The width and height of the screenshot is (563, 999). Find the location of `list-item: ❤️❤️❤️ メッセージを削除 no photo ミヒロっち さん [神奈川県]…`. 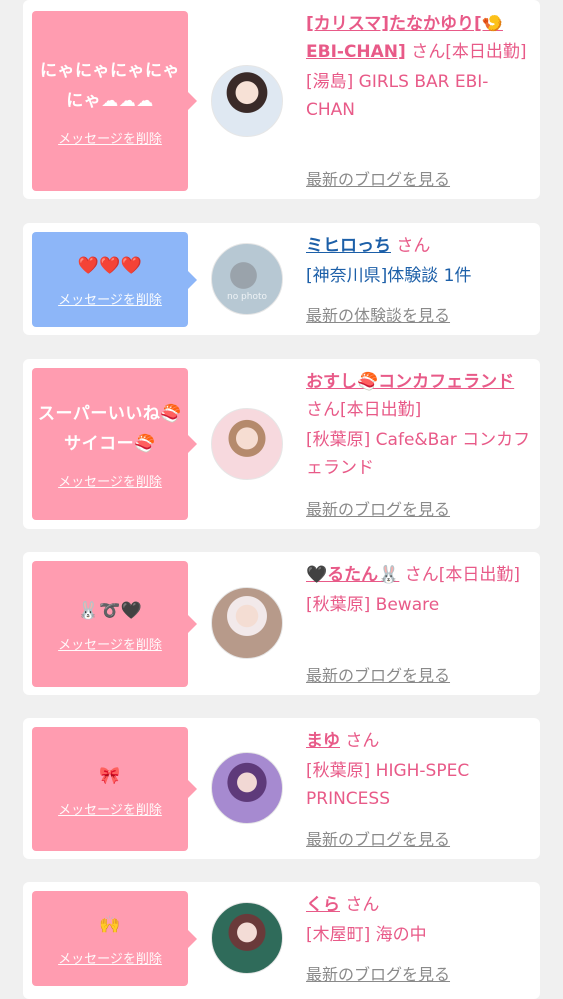

list-item: ❤️❤️❤️ メッセージを削除 no photo ミヒロっち さん [神奈川県]… is located at coordinates (281, 279).